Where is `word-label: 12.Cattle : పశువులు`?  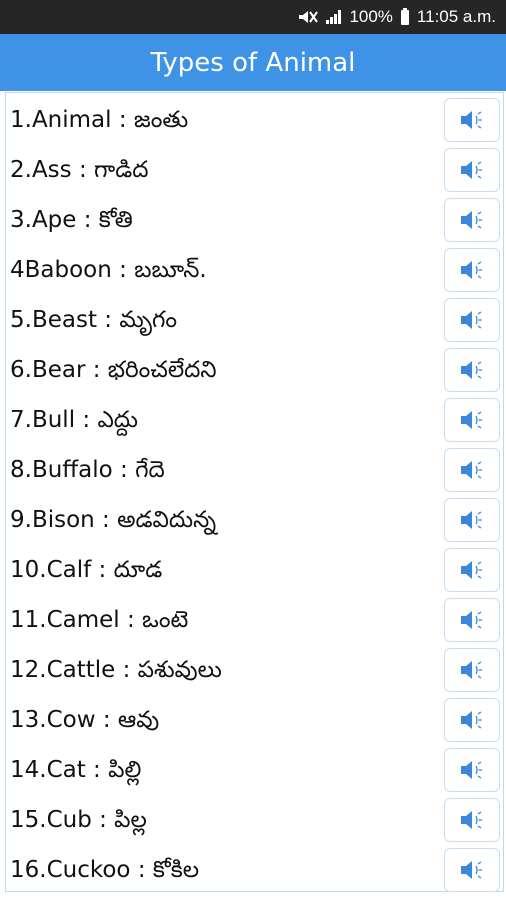
word-label: 12.Cattle : పశువులు is located at coordinates (116, 670).